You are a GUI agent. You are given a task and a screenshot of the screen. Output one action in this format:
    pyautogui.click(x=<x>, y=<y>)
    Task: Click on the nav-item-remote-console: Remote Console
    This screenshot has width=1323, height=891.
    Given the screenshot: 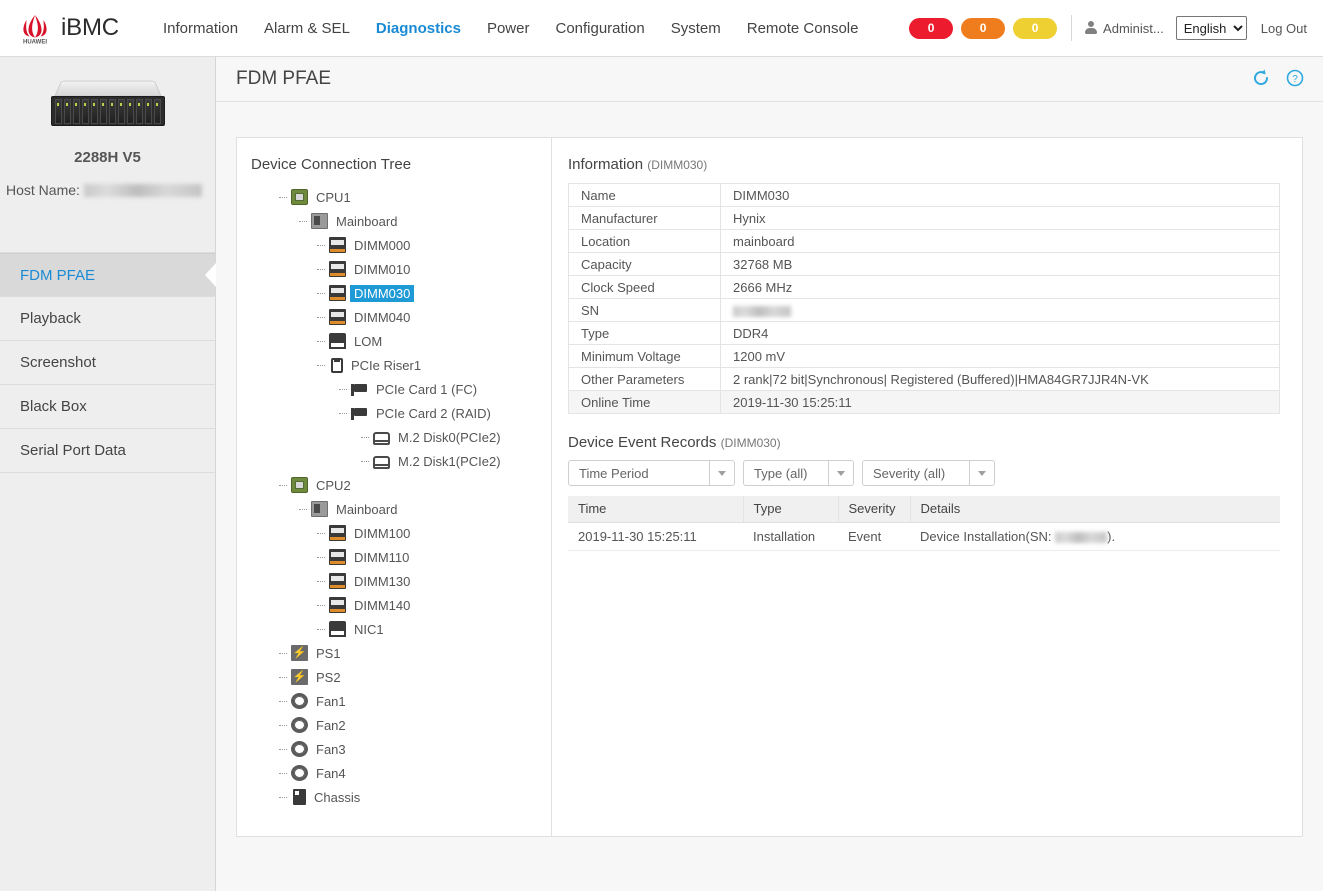 What is the action you would take?
    pyautogui.click(x=803, y=28)
    